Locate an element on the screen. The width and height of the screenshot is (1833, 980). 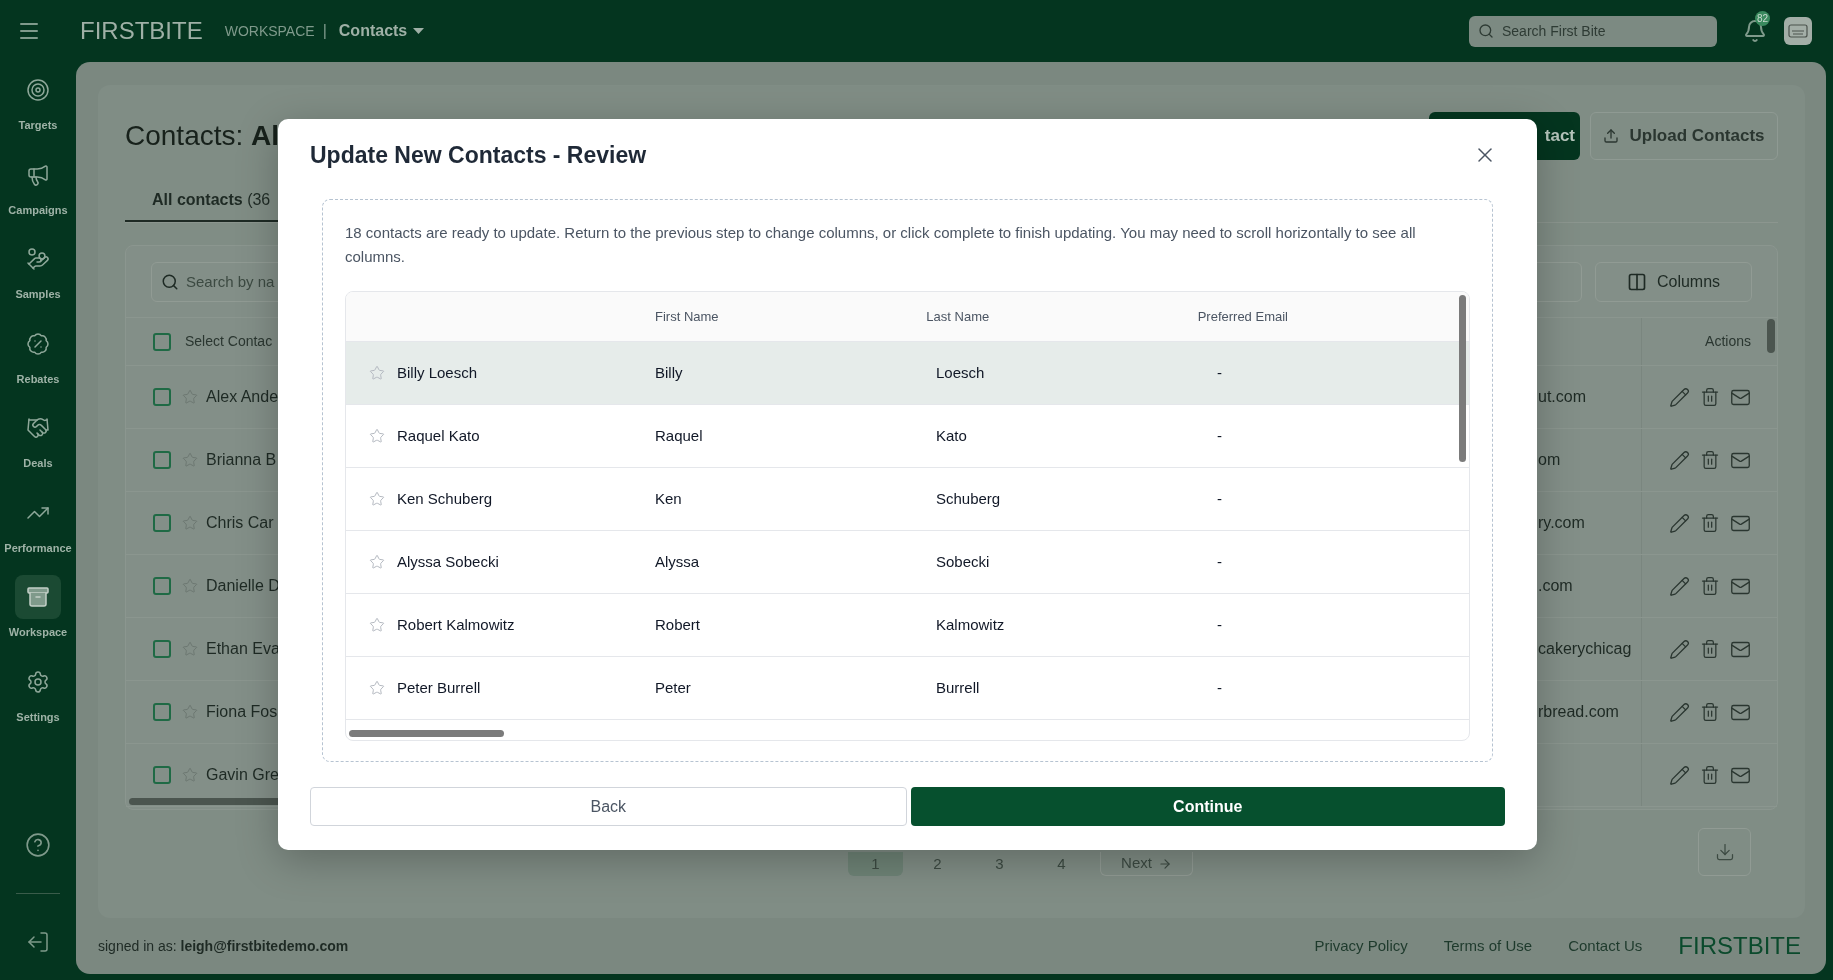
sidebar-item: Targets is located at coordinates (38, 101).